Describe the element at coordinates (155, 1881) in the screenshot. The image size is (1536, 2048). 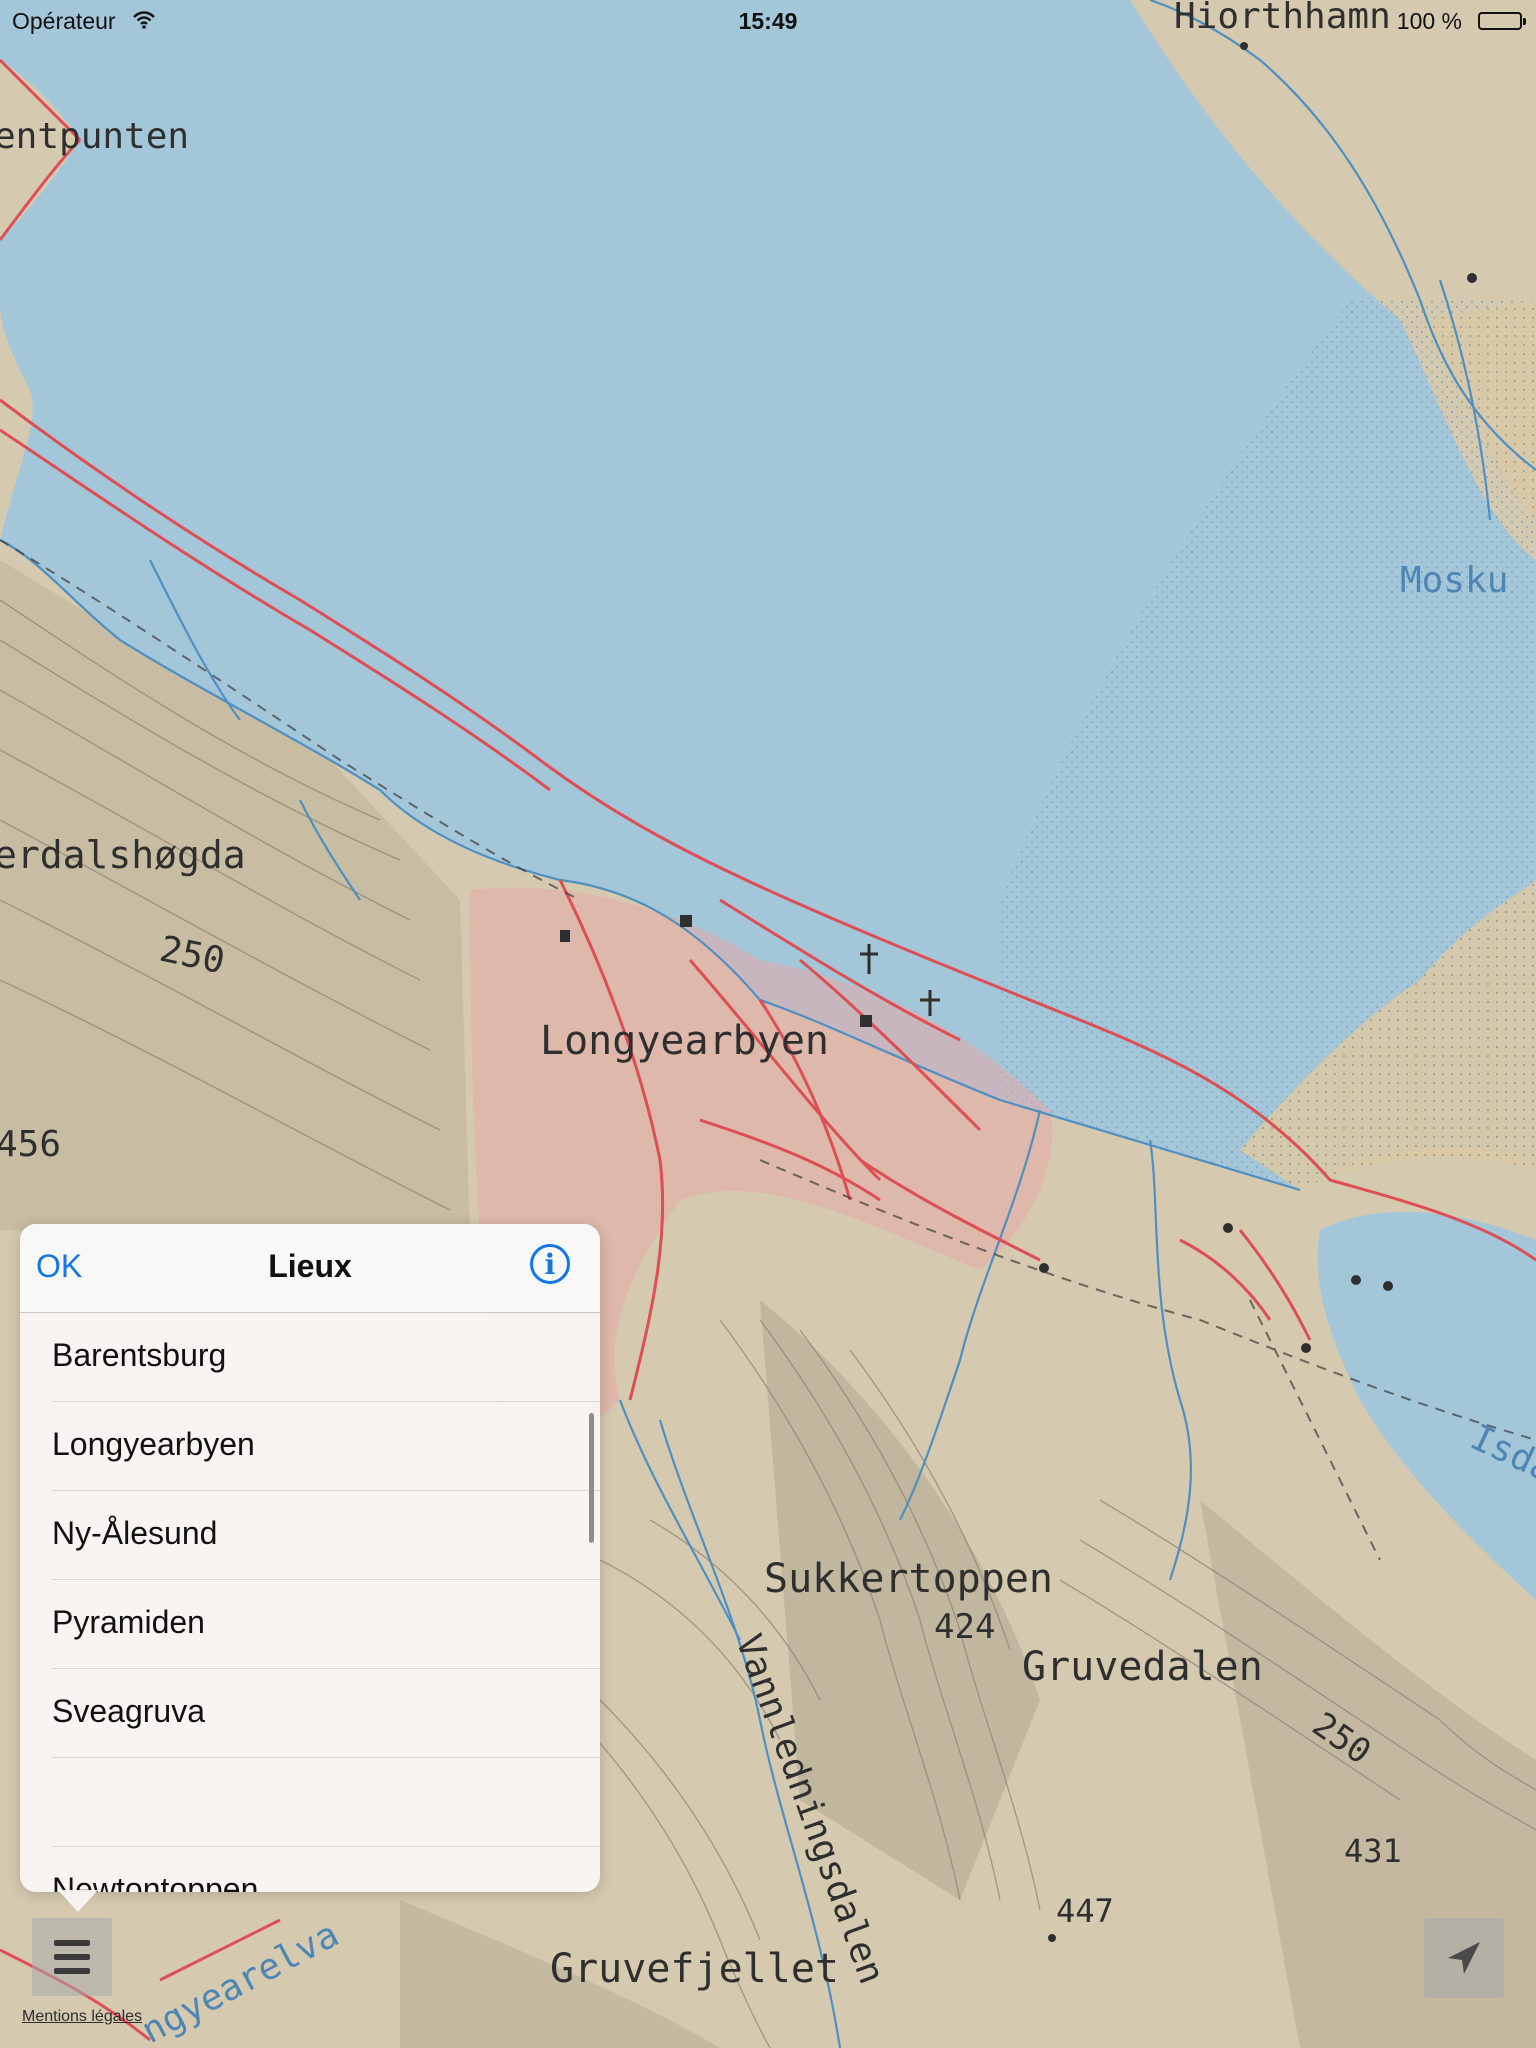
I see `list-item-label: Newtontoppen` at that location.